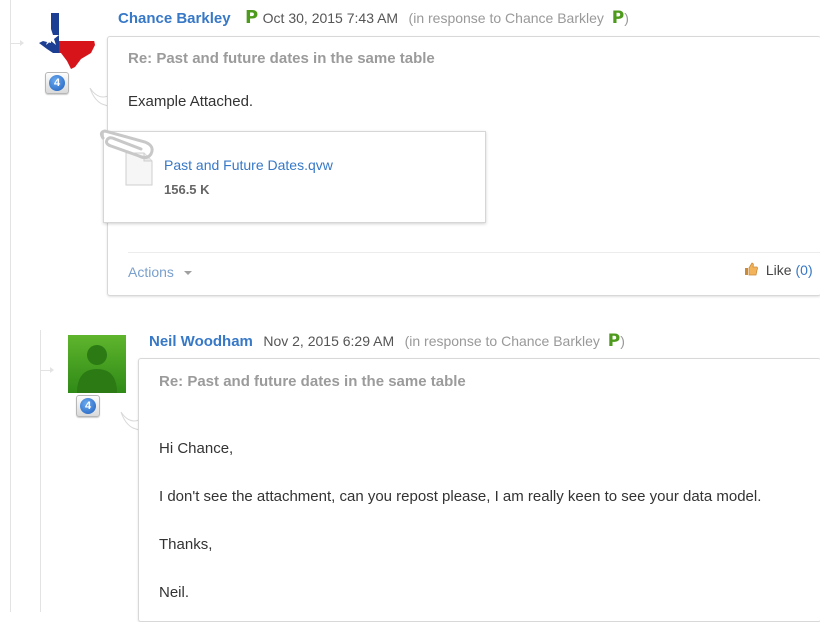  I want to click on actions-menu: Actions, so click(160, 272).